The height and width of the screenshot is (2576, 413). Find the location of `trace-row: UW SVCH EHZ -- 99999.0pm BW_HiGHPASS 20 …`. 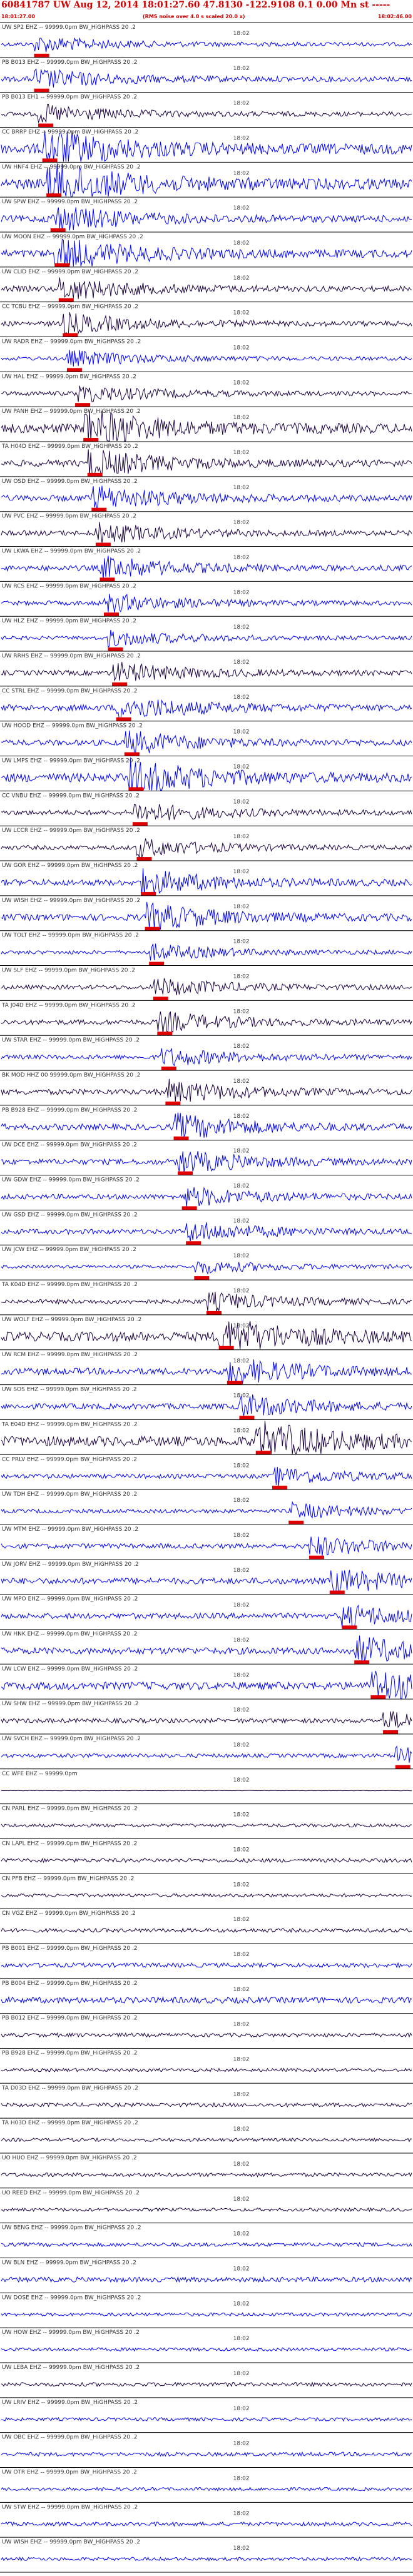

trace-row: UW SVCH EHZ -- 99999.0pm BW_HiGHPASS 20 … is located at coordinates (206, 1751).